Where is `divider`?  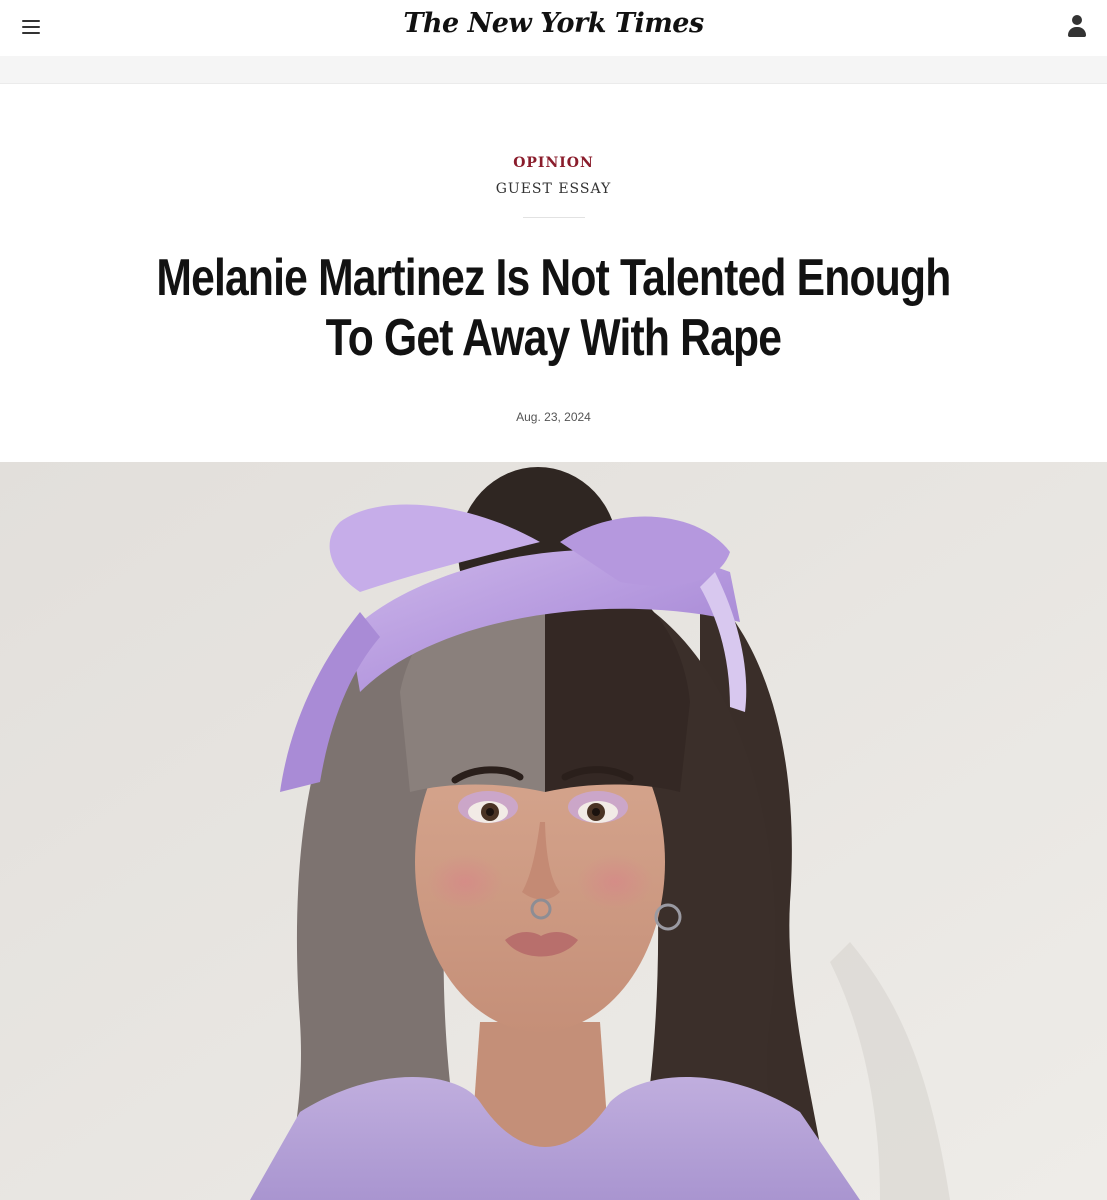 divider is located at coordinates (554, 217).